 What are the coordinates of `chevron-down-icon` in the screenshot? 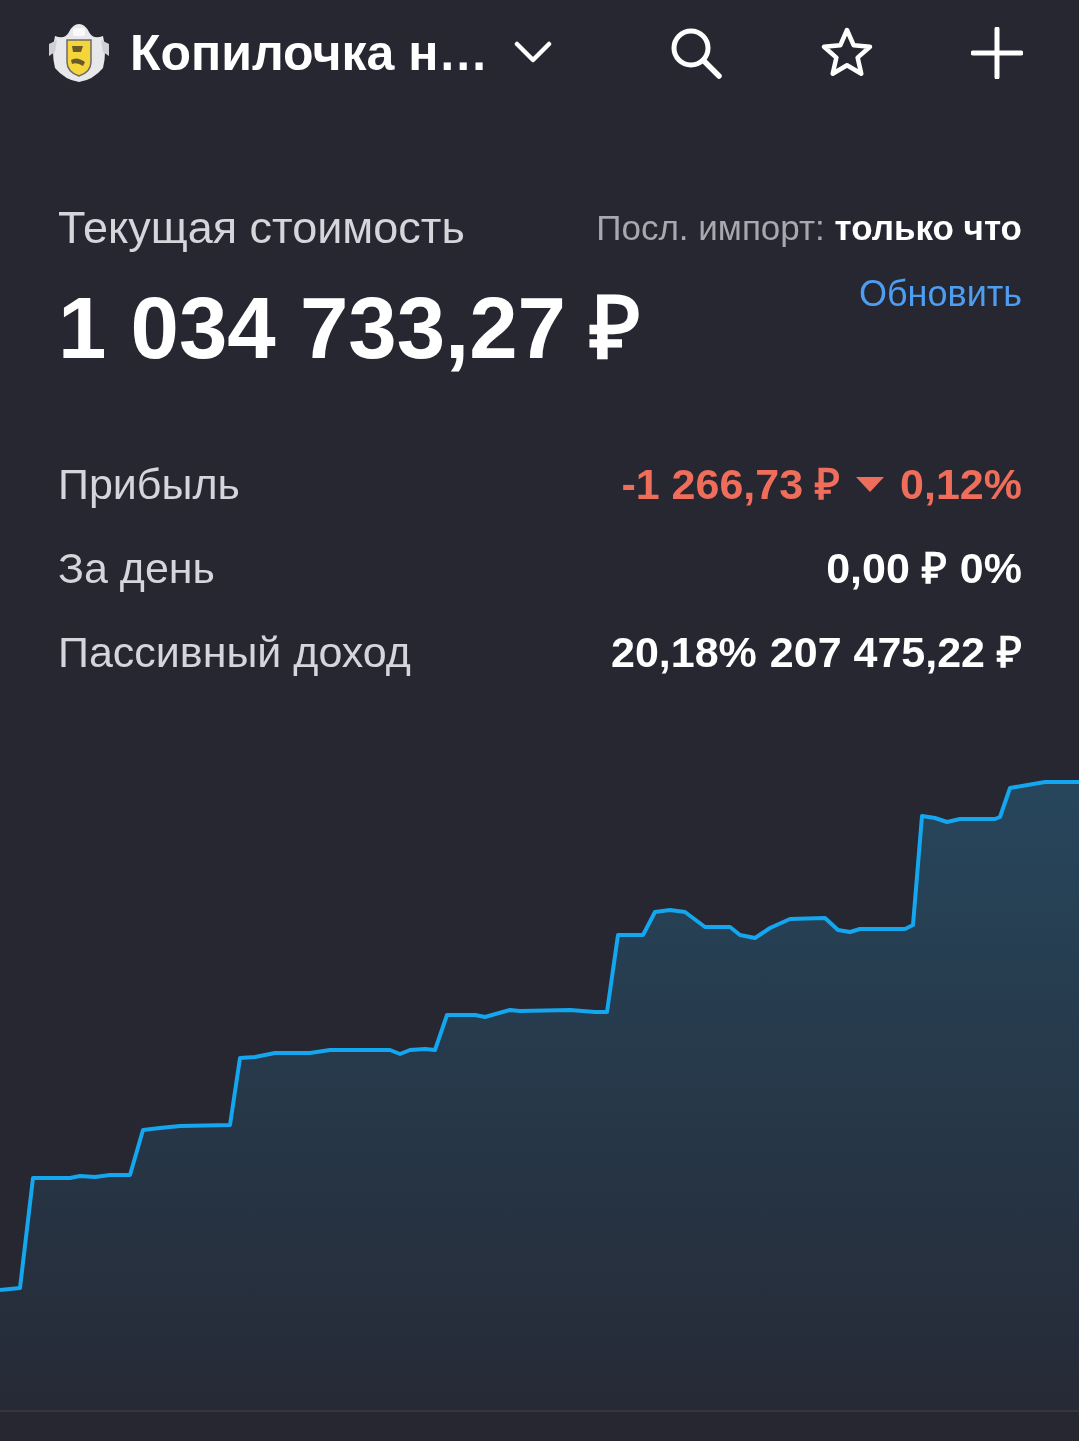 It's located at (533, 53).